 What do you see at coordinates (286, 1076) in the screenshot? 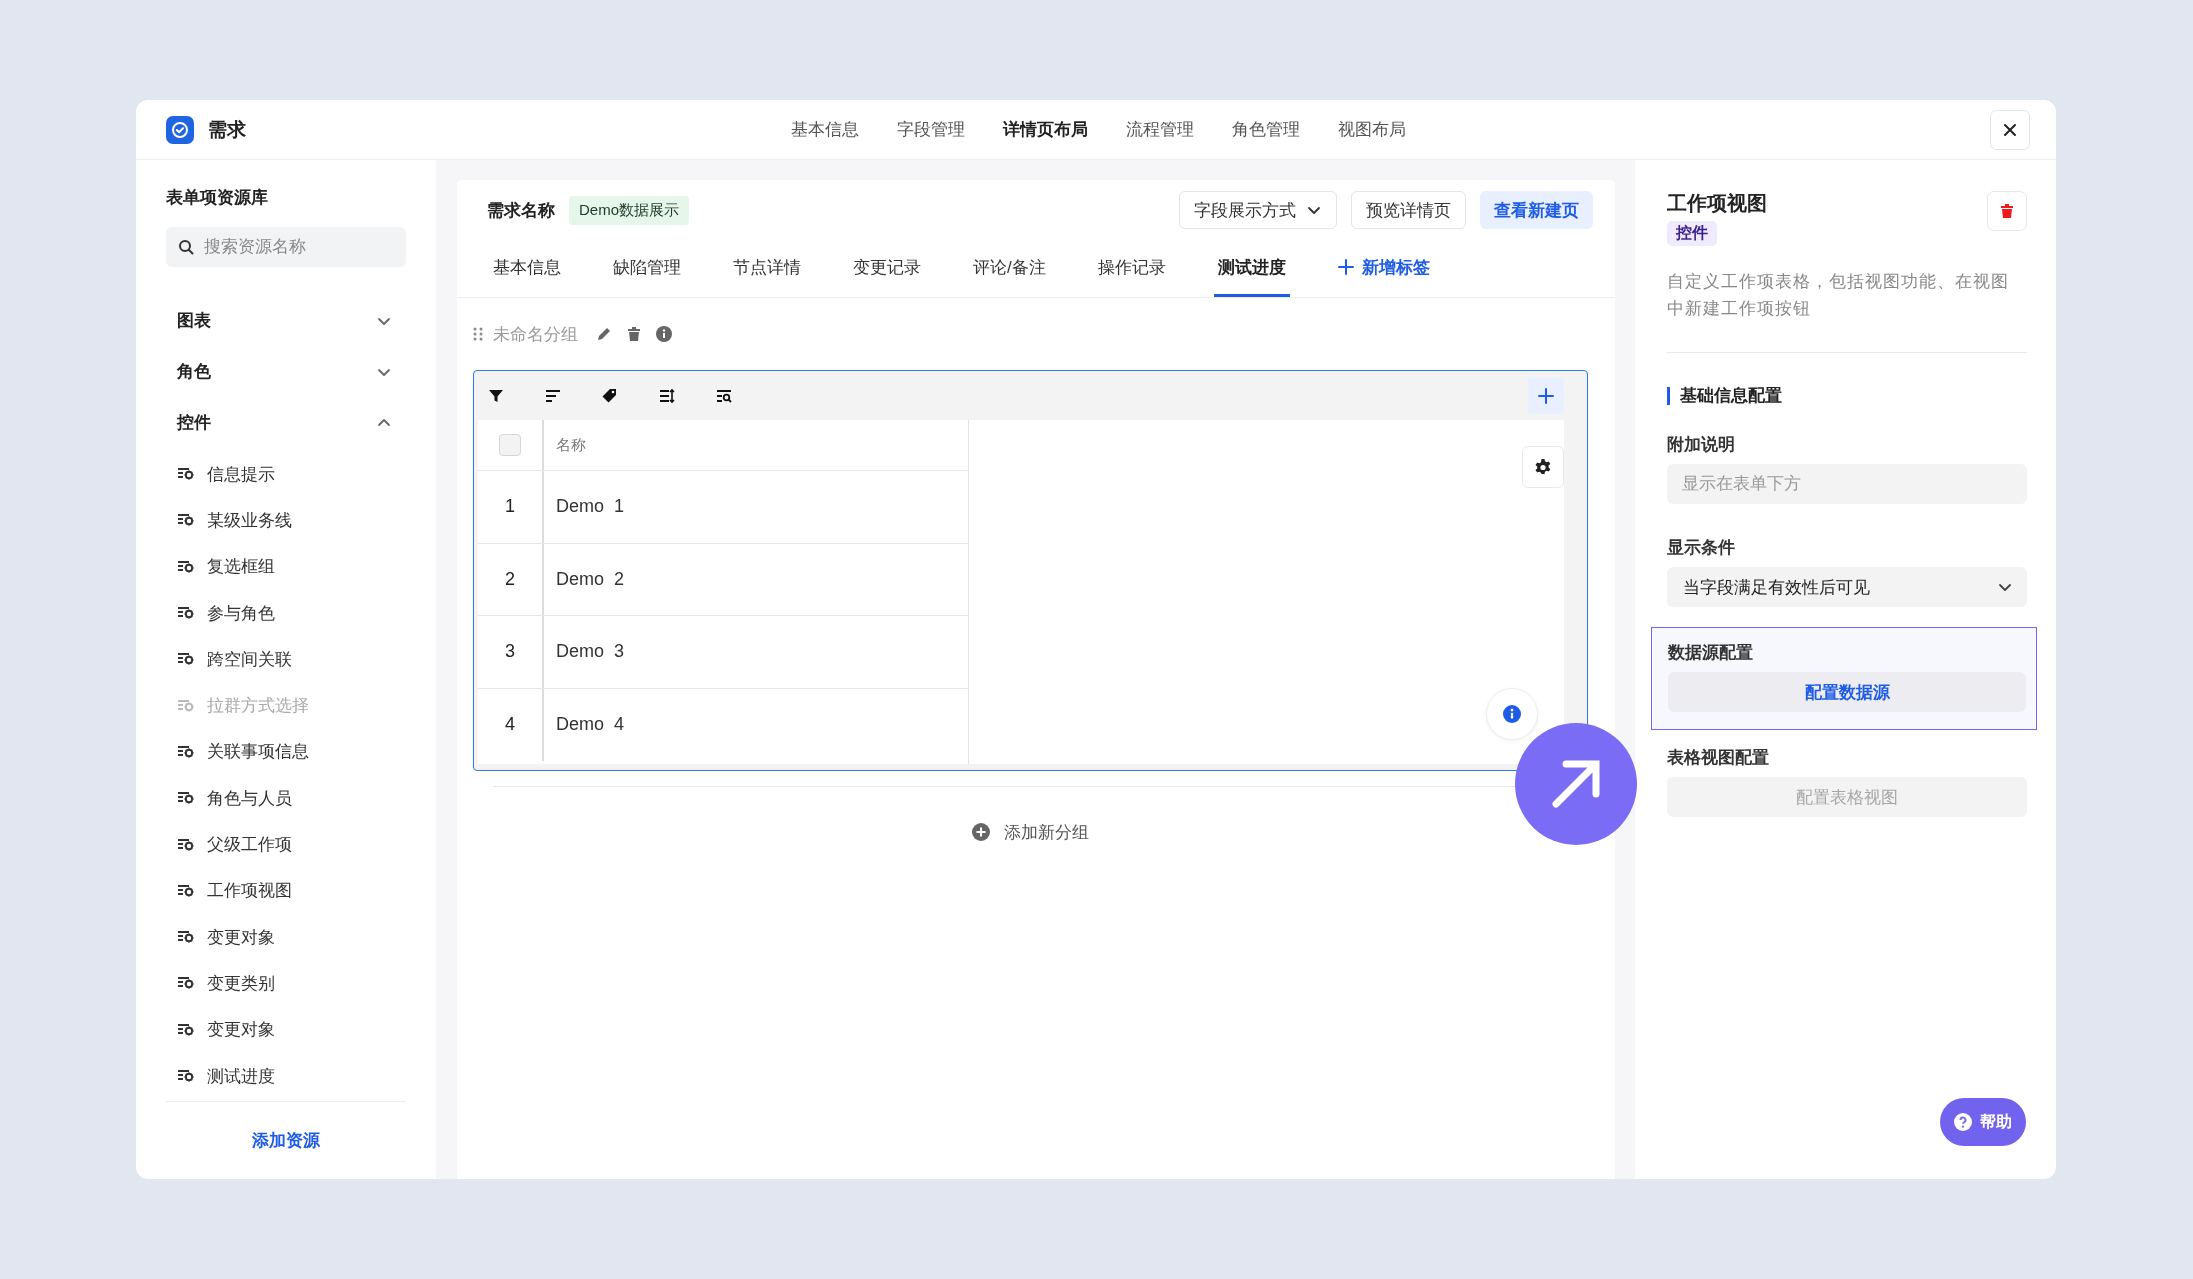
I see `resource-item: 测试进度` at bounding box center [286, 1076].